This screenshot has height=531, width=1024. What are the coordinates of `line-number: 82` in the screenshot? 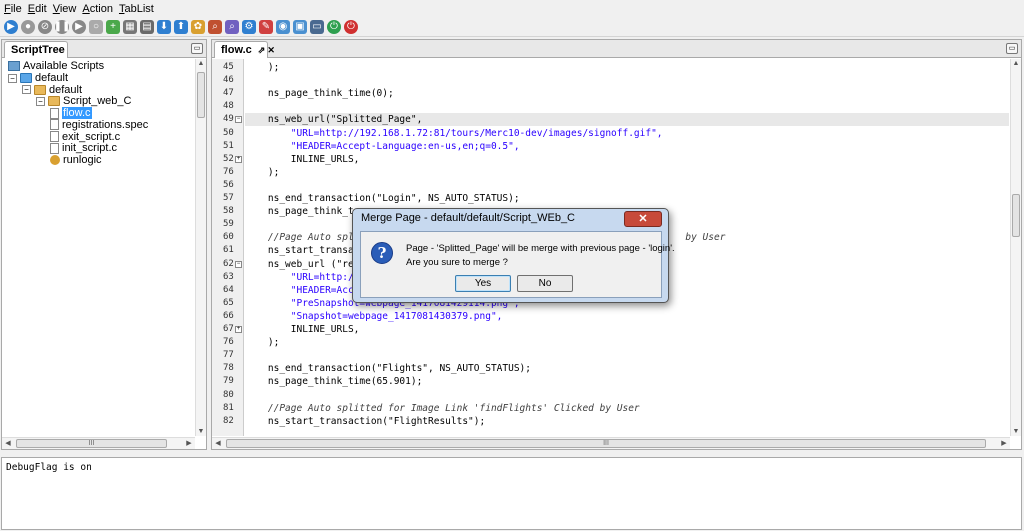 It's located at (228, 420).